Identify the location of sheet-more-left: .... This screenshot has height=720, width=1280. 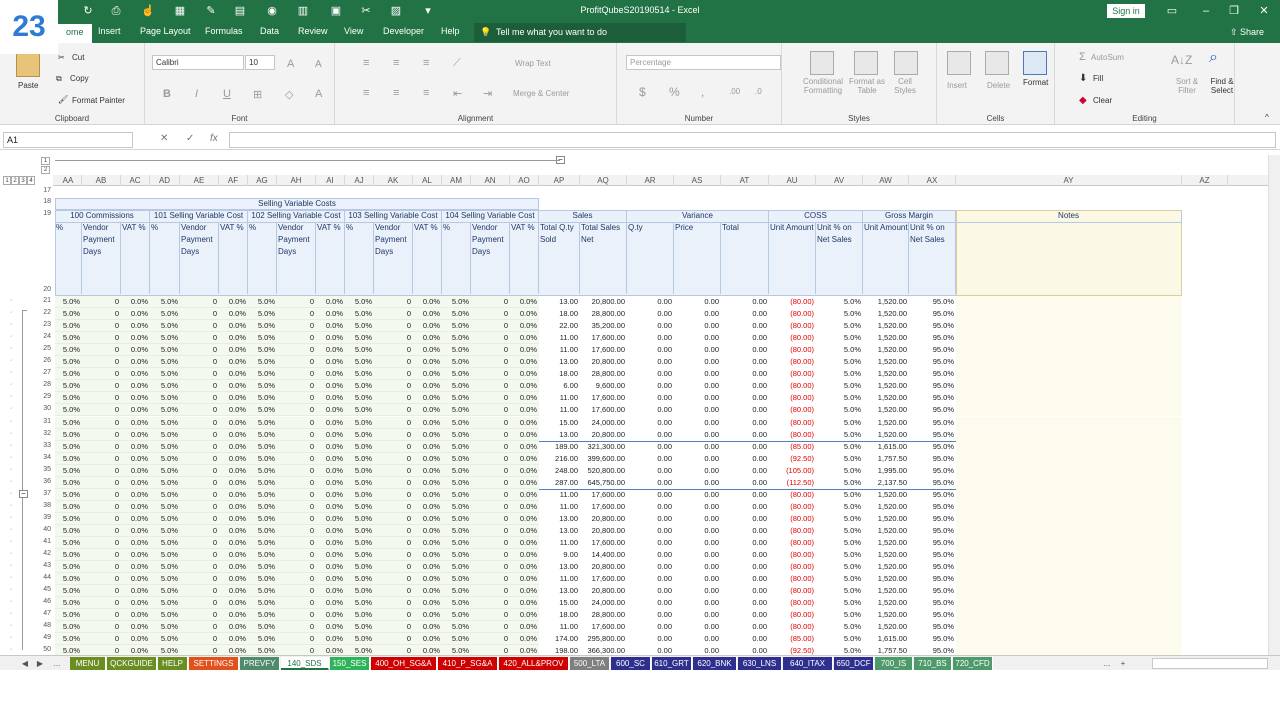
(57, 663).